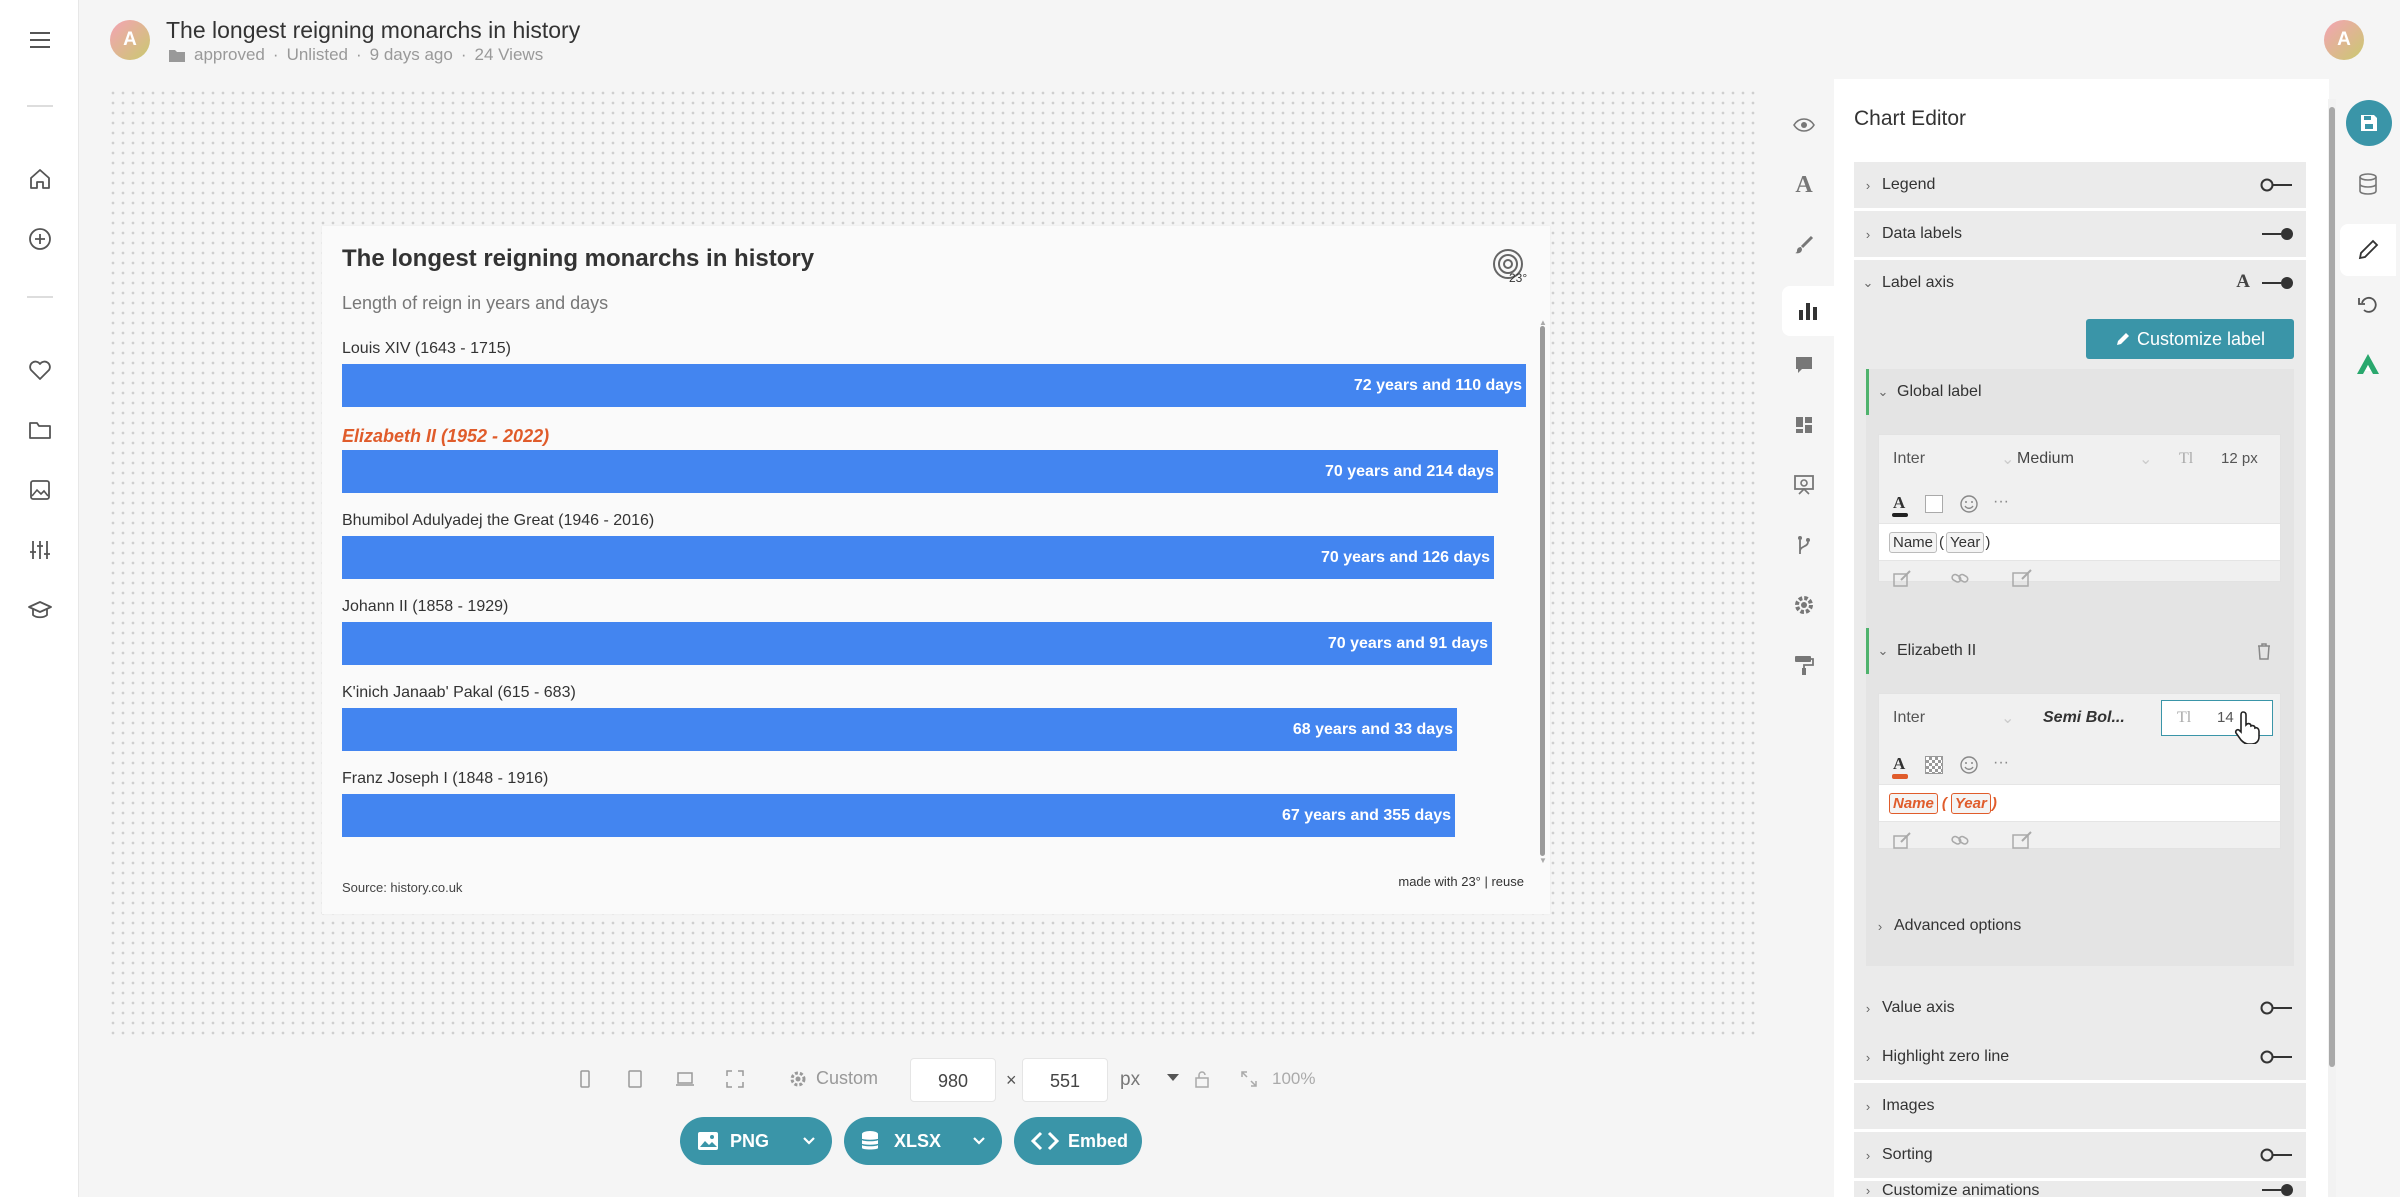 Image resolution: width=2400 pixels, height=1197 pixels. What do you see at coordinates (2344, 40) in the screenshot?
I see `user-avatar: A` at bounding box center [2344, 40].